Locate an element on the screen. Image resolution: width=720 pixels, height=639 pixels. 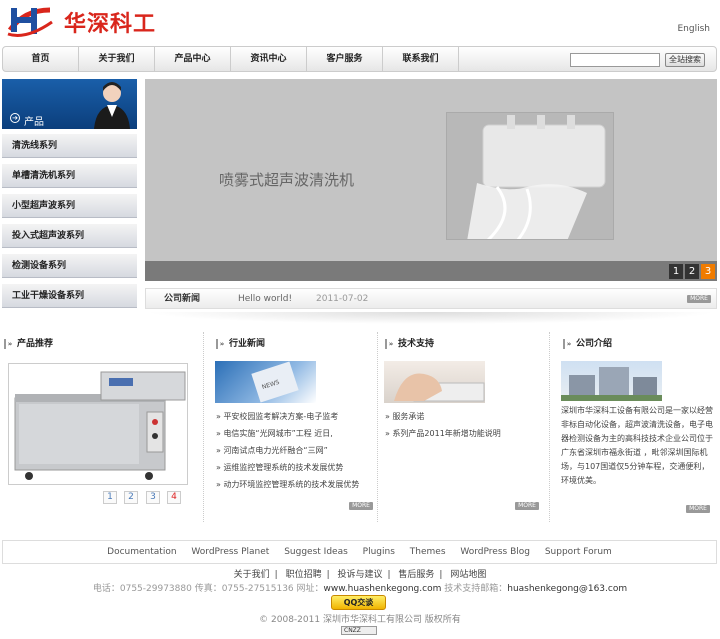
industry-heading: » 行业新闻 is located at coordinates (240, 342).